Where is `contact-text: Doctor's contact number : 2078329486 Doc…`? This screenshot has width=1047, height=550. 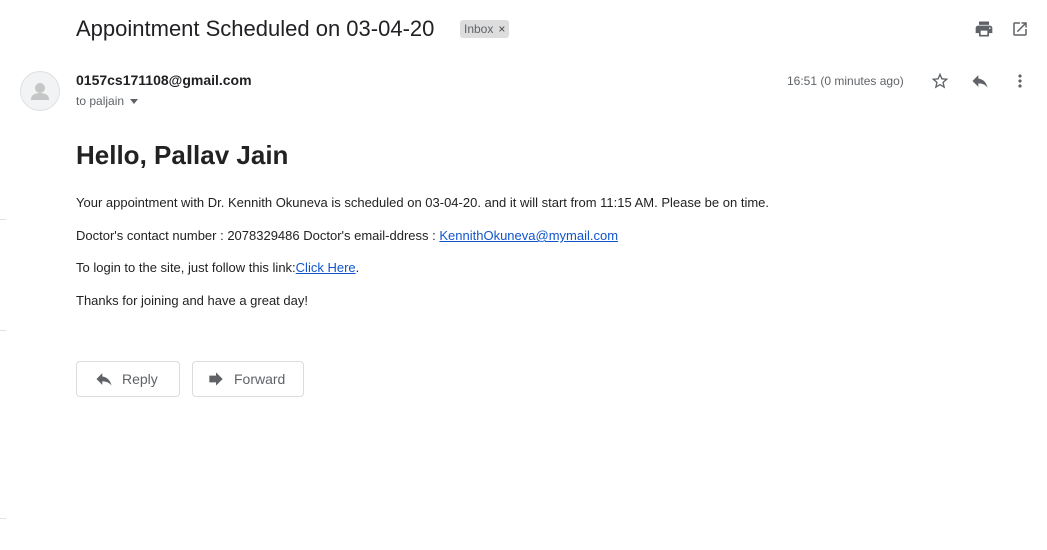 contact-text: Doctor's contact number : 2078329486 Doc… is located at coordinates (258, 235).